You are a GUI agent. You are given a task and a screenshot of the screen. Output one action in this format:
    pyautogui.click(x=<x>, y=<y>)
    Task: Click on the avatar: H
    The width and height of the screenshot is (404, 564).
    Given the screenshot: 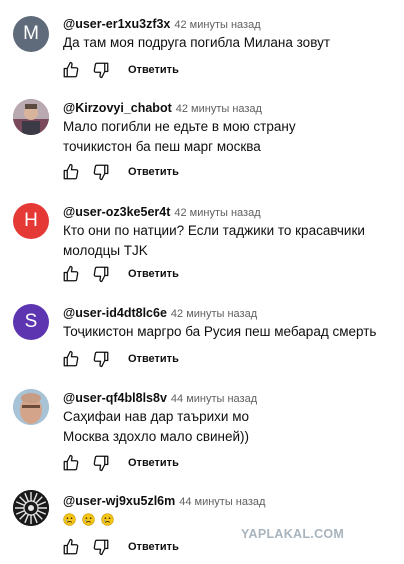 What is the action you would take?
    pyautogui.click(x=31, y=221)
    